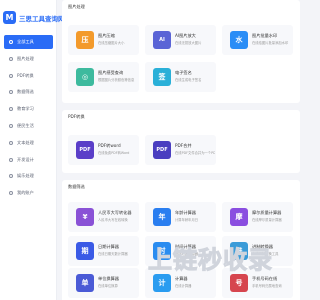 The image size is (320, 300). I want to click on date-icon: 期, so click(85, 251).